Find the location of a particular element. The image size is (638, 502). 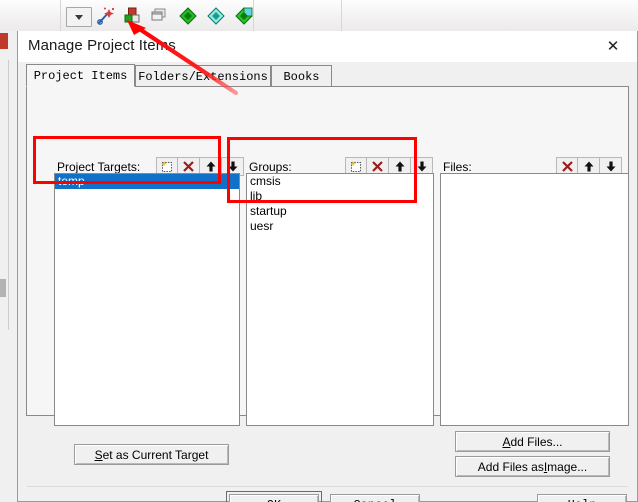

target-select-dropdown-button is located at coordinates (79, 17).